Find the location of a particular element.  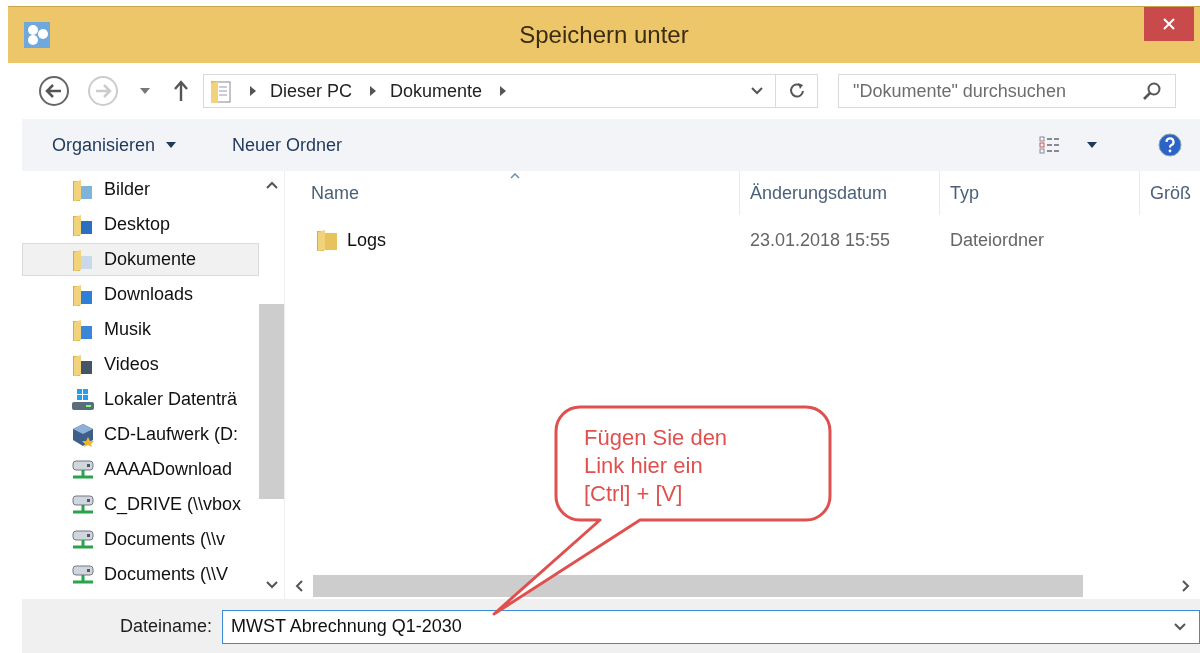

new-folder-button: Neuer Ordner is located at coordinates (287, 145).